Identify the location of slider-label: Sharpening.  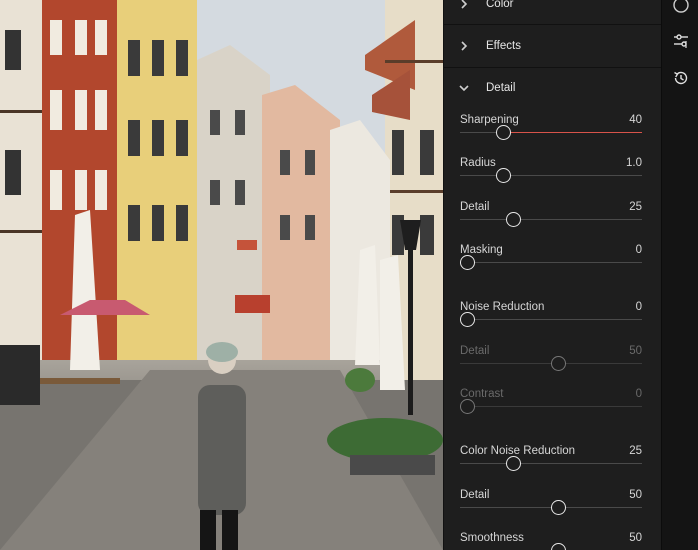
(489, 120).